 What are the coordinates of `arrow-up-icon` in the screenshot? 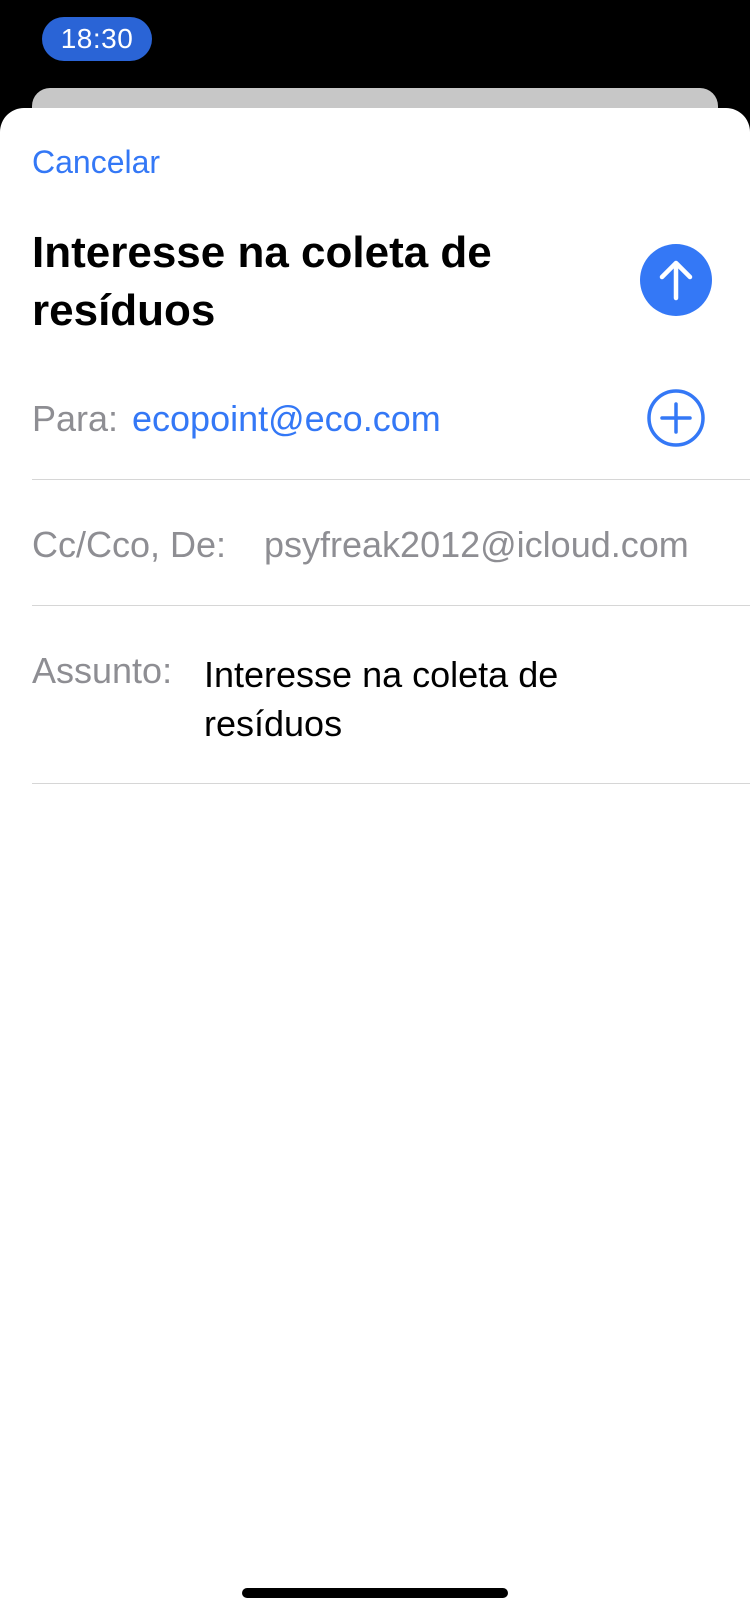 It's located at (676, 280).